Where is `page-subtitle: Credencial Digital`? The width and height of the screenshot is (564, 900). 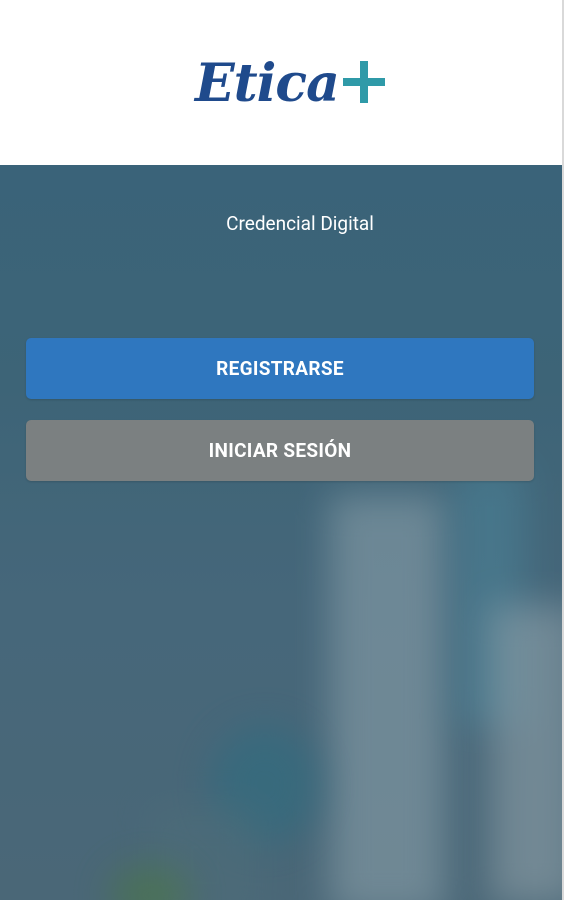
page-subtitle: Credencial Digital is located at coordinates (300, 223).